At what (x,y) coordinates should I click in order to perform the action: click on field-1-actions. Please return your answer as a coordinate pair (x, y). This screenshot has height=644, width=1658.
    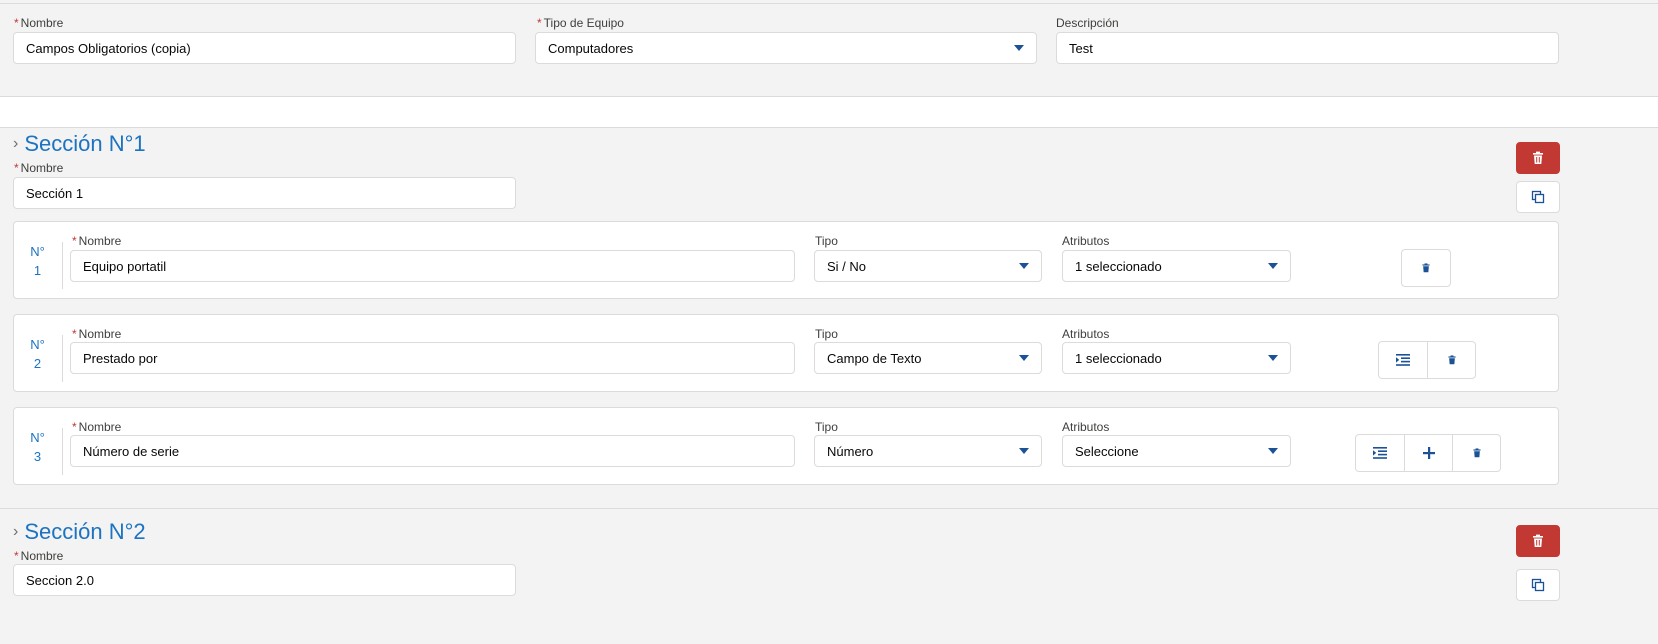
    Looking at the image, I should click on (1426, 268).